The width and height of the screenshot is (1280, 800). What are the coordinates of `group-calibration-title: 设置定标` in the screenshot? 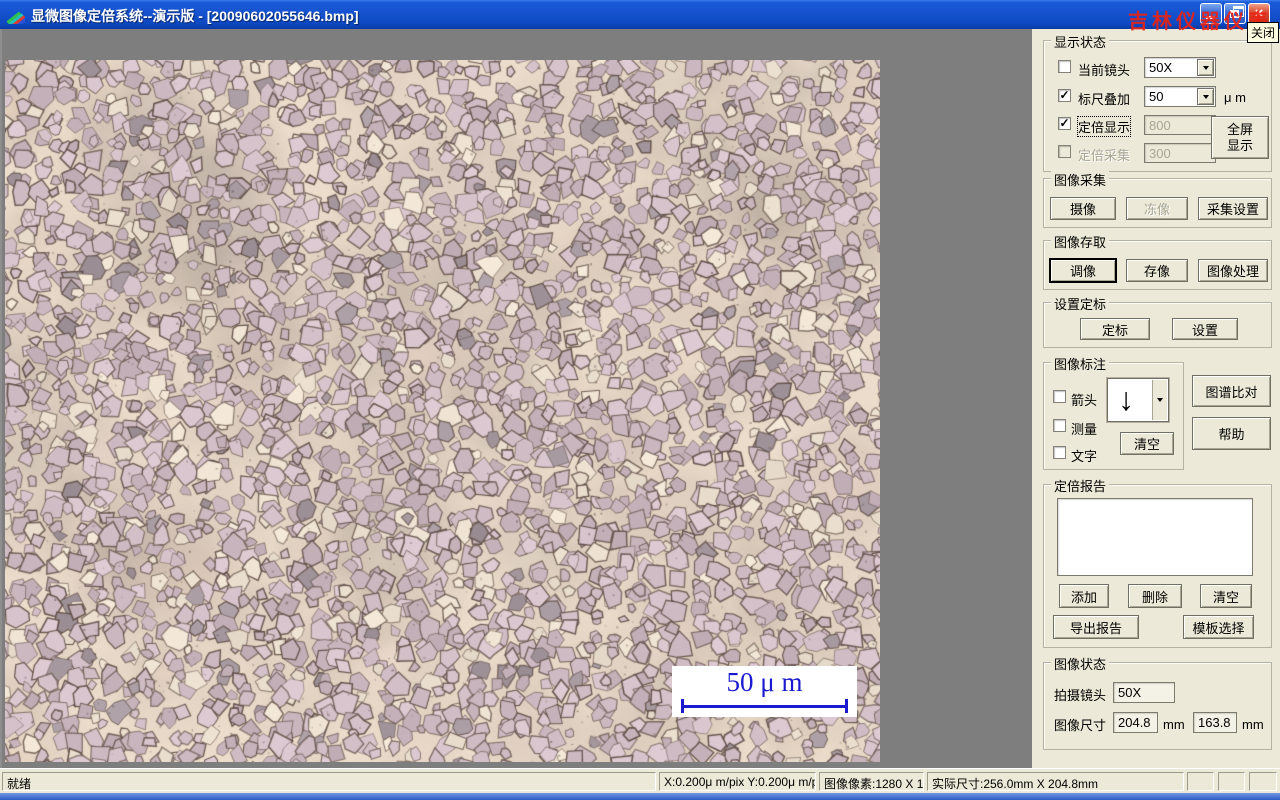 It's located at (1080, 303).